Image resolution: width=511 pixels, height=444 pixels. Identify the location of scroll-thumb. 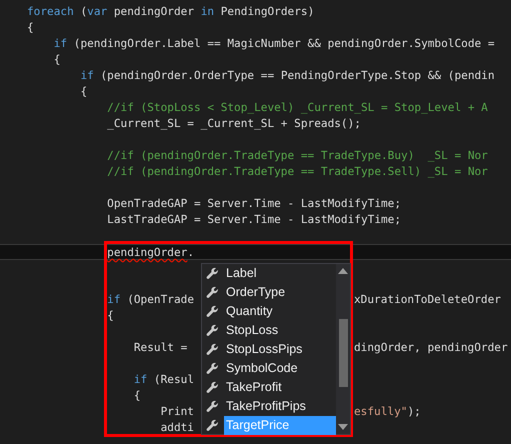
(343, 353).